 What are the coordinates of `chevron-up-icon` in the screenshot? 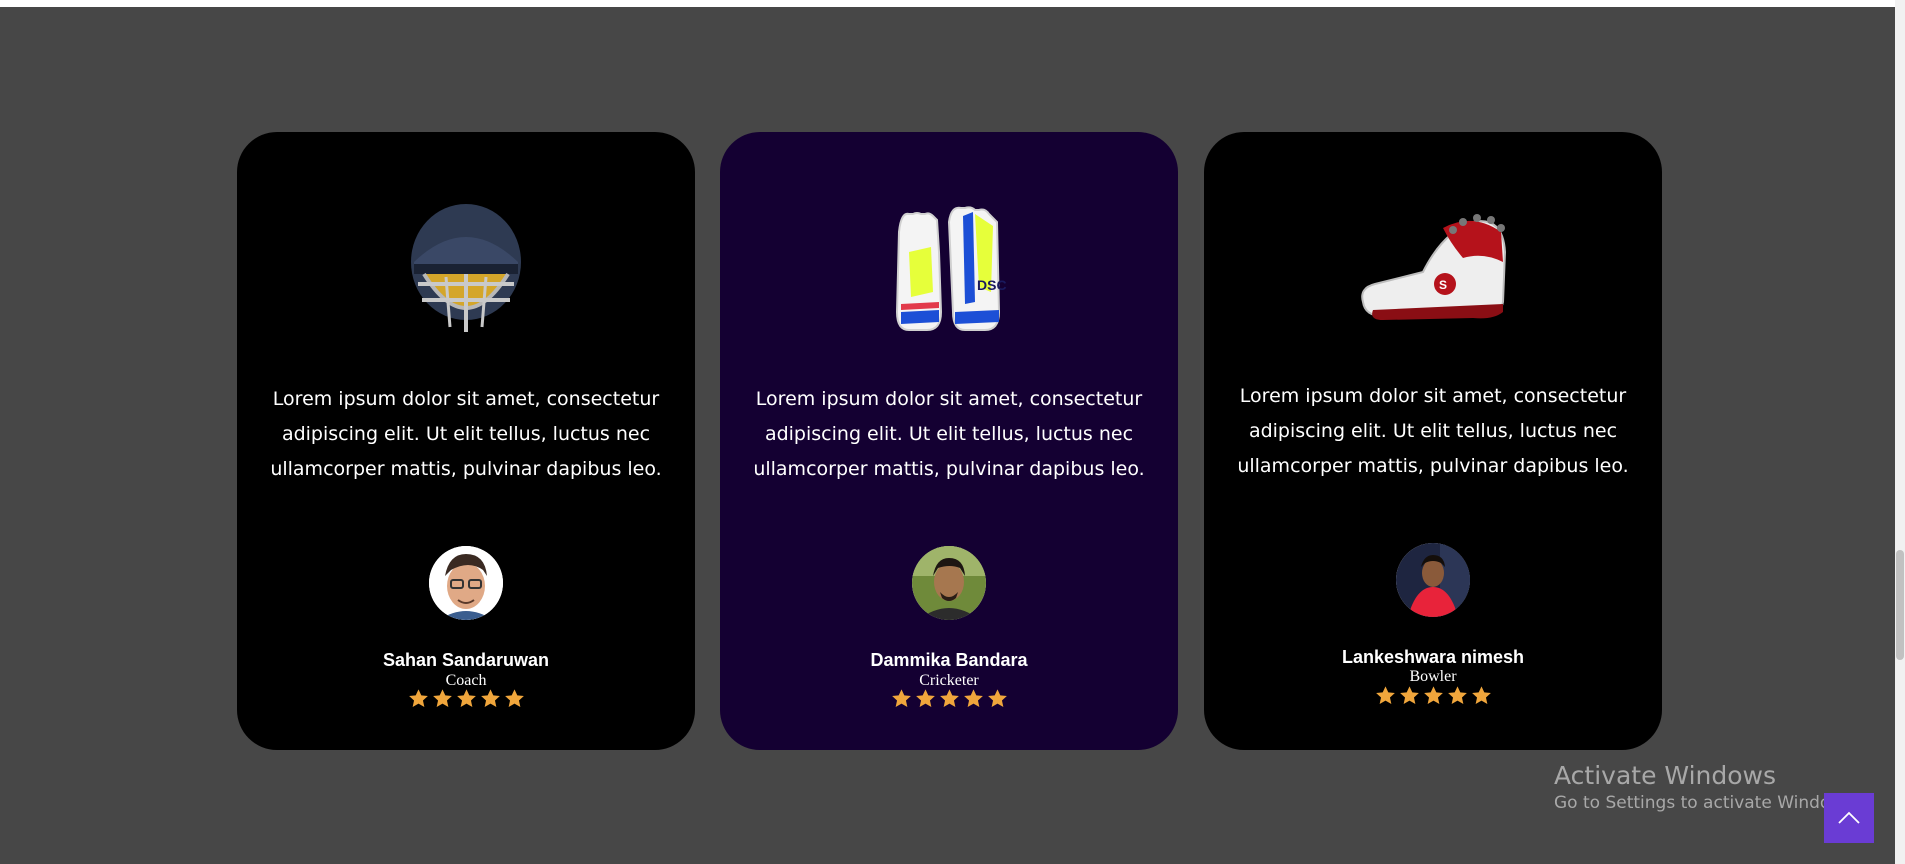 It's located at (1849, 817).